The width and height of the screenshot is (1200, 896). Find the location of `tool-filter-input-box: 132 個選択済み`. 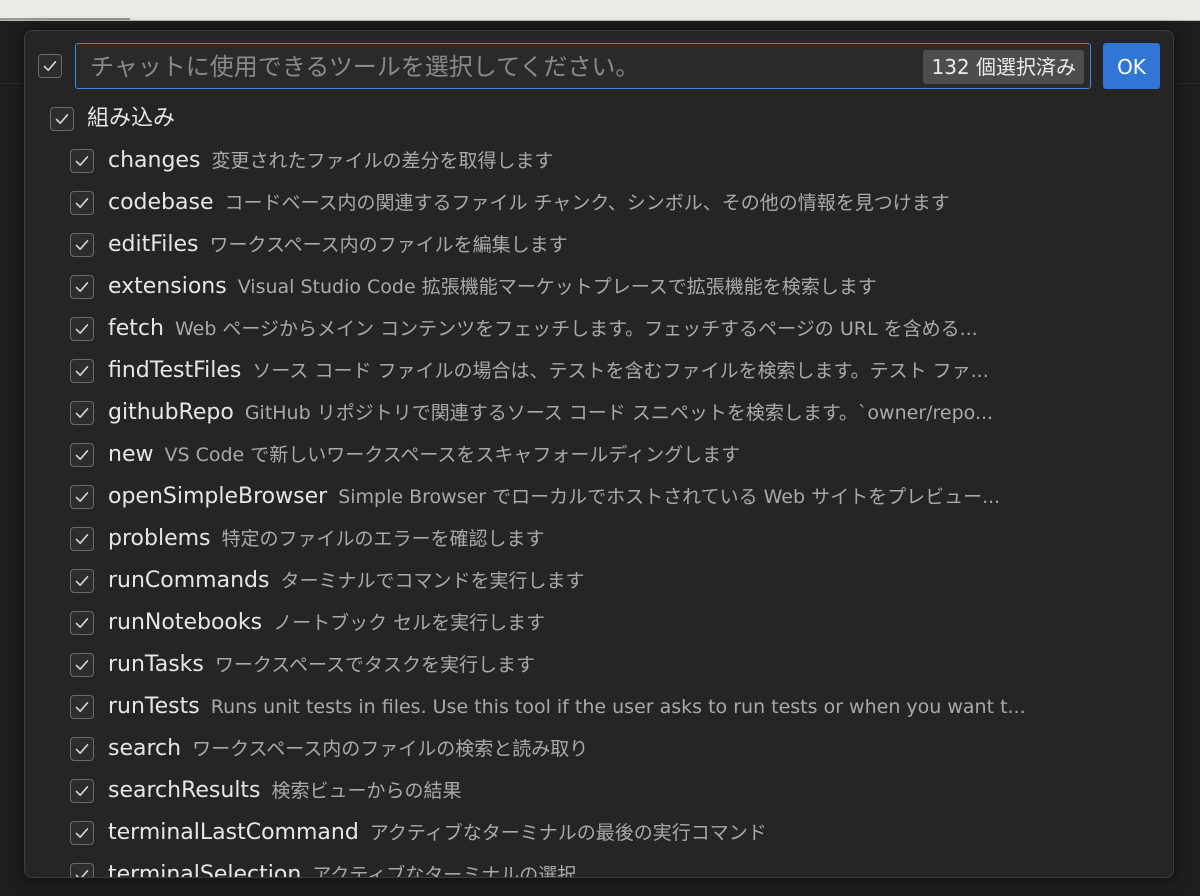

tool-filter-input-box: 132 個選択済み is located at coordinates (583, 66).